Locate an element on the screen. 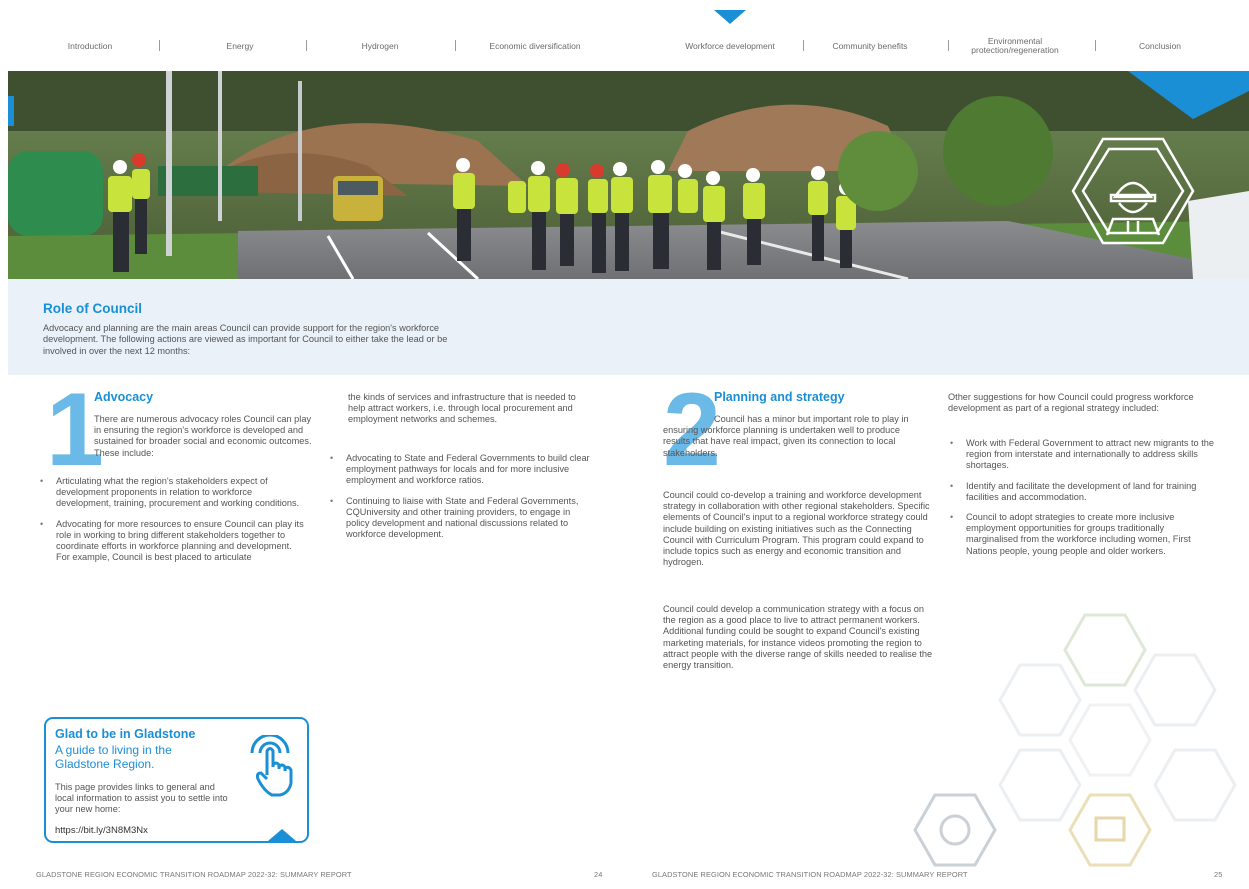  callout-title: Glad to be in Gladstone is located at coordinates (125, 734).